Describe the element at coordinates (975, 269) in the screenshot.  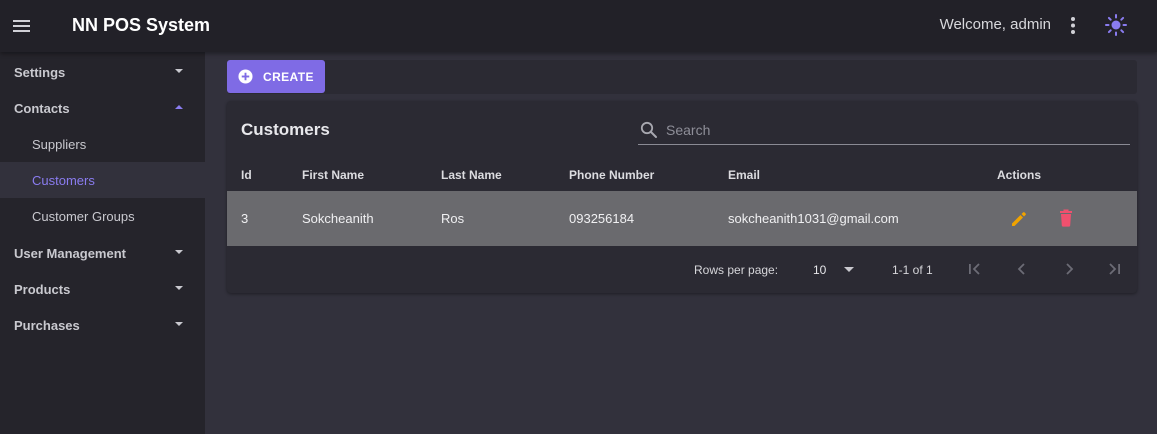
I see `first-page-icon` at that location.